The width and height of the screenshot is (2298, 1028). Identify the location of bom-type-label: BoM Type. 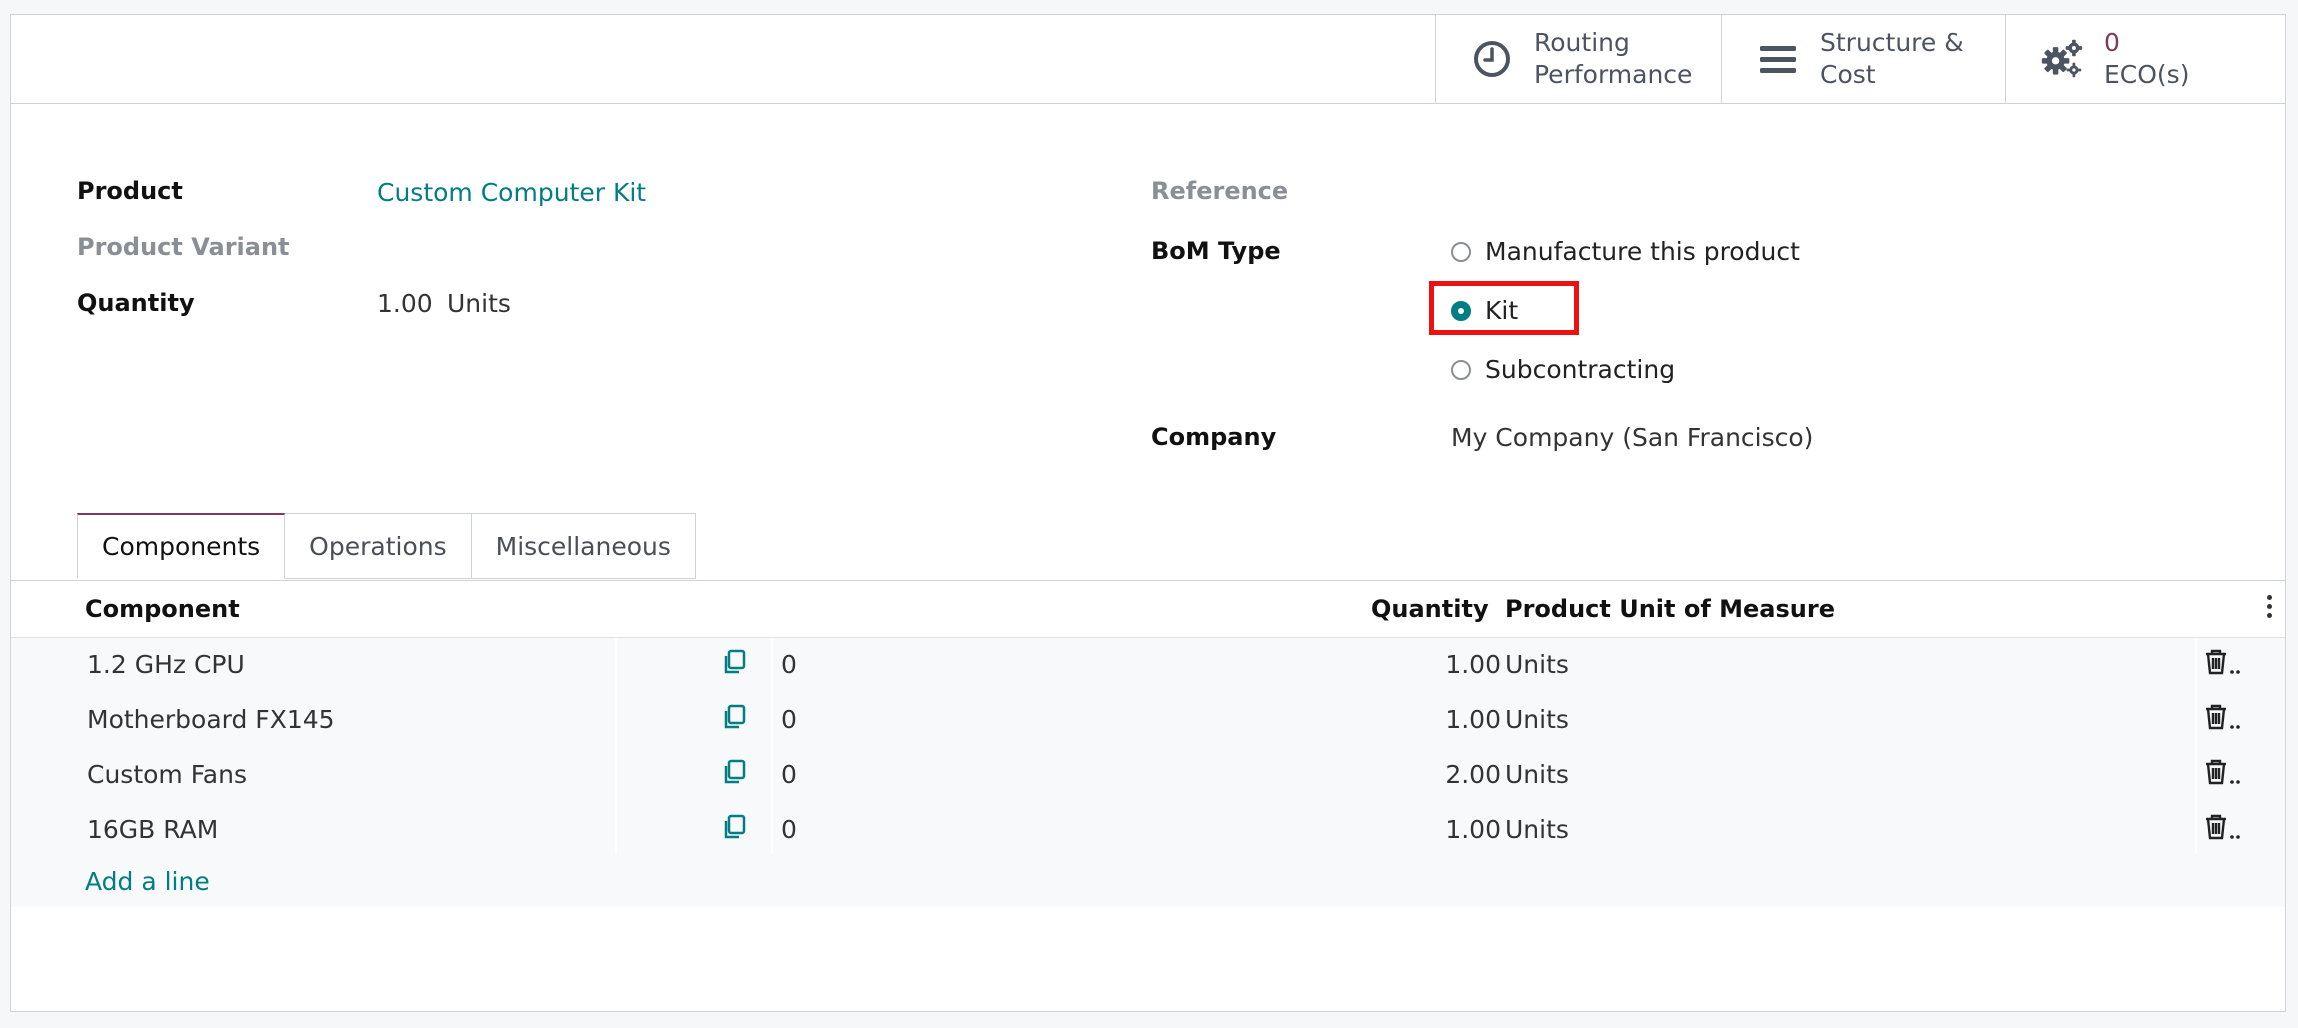
(1216, 251).